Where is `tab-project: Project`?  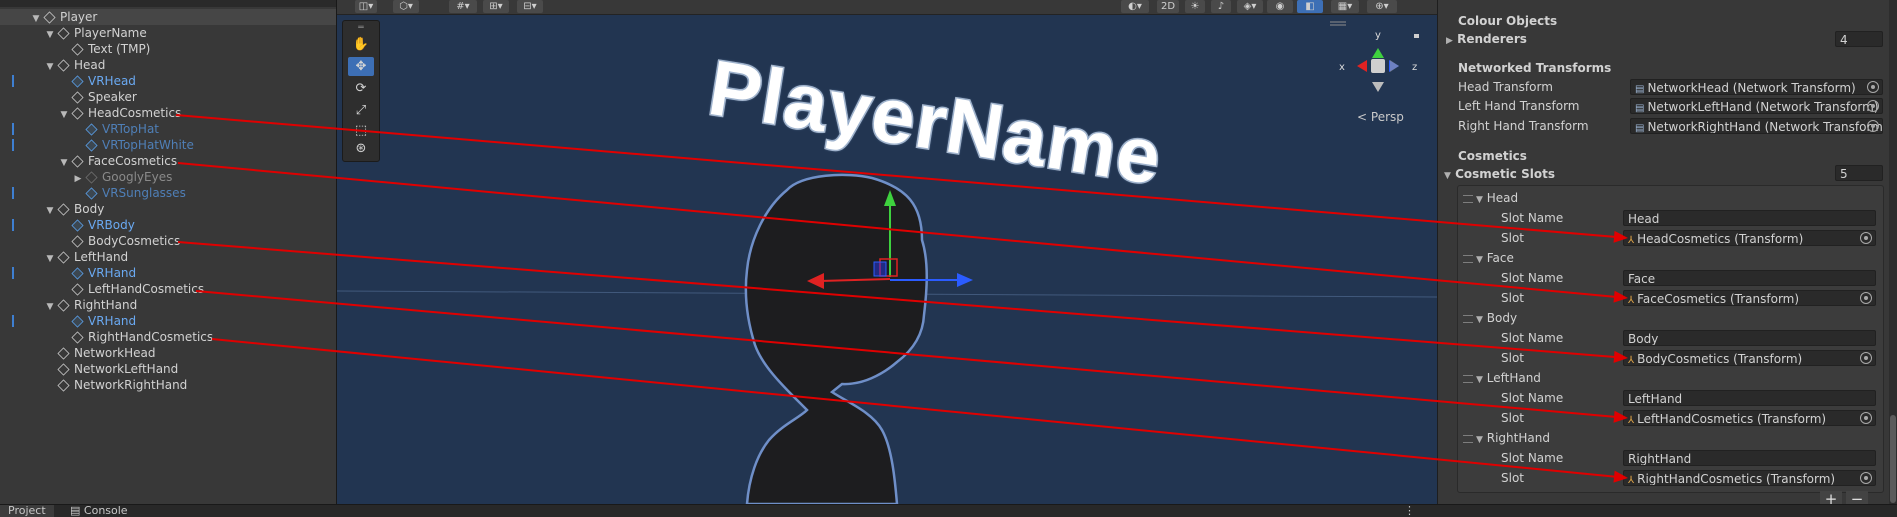 tab-project: Project is located at coordinates (27, 511).